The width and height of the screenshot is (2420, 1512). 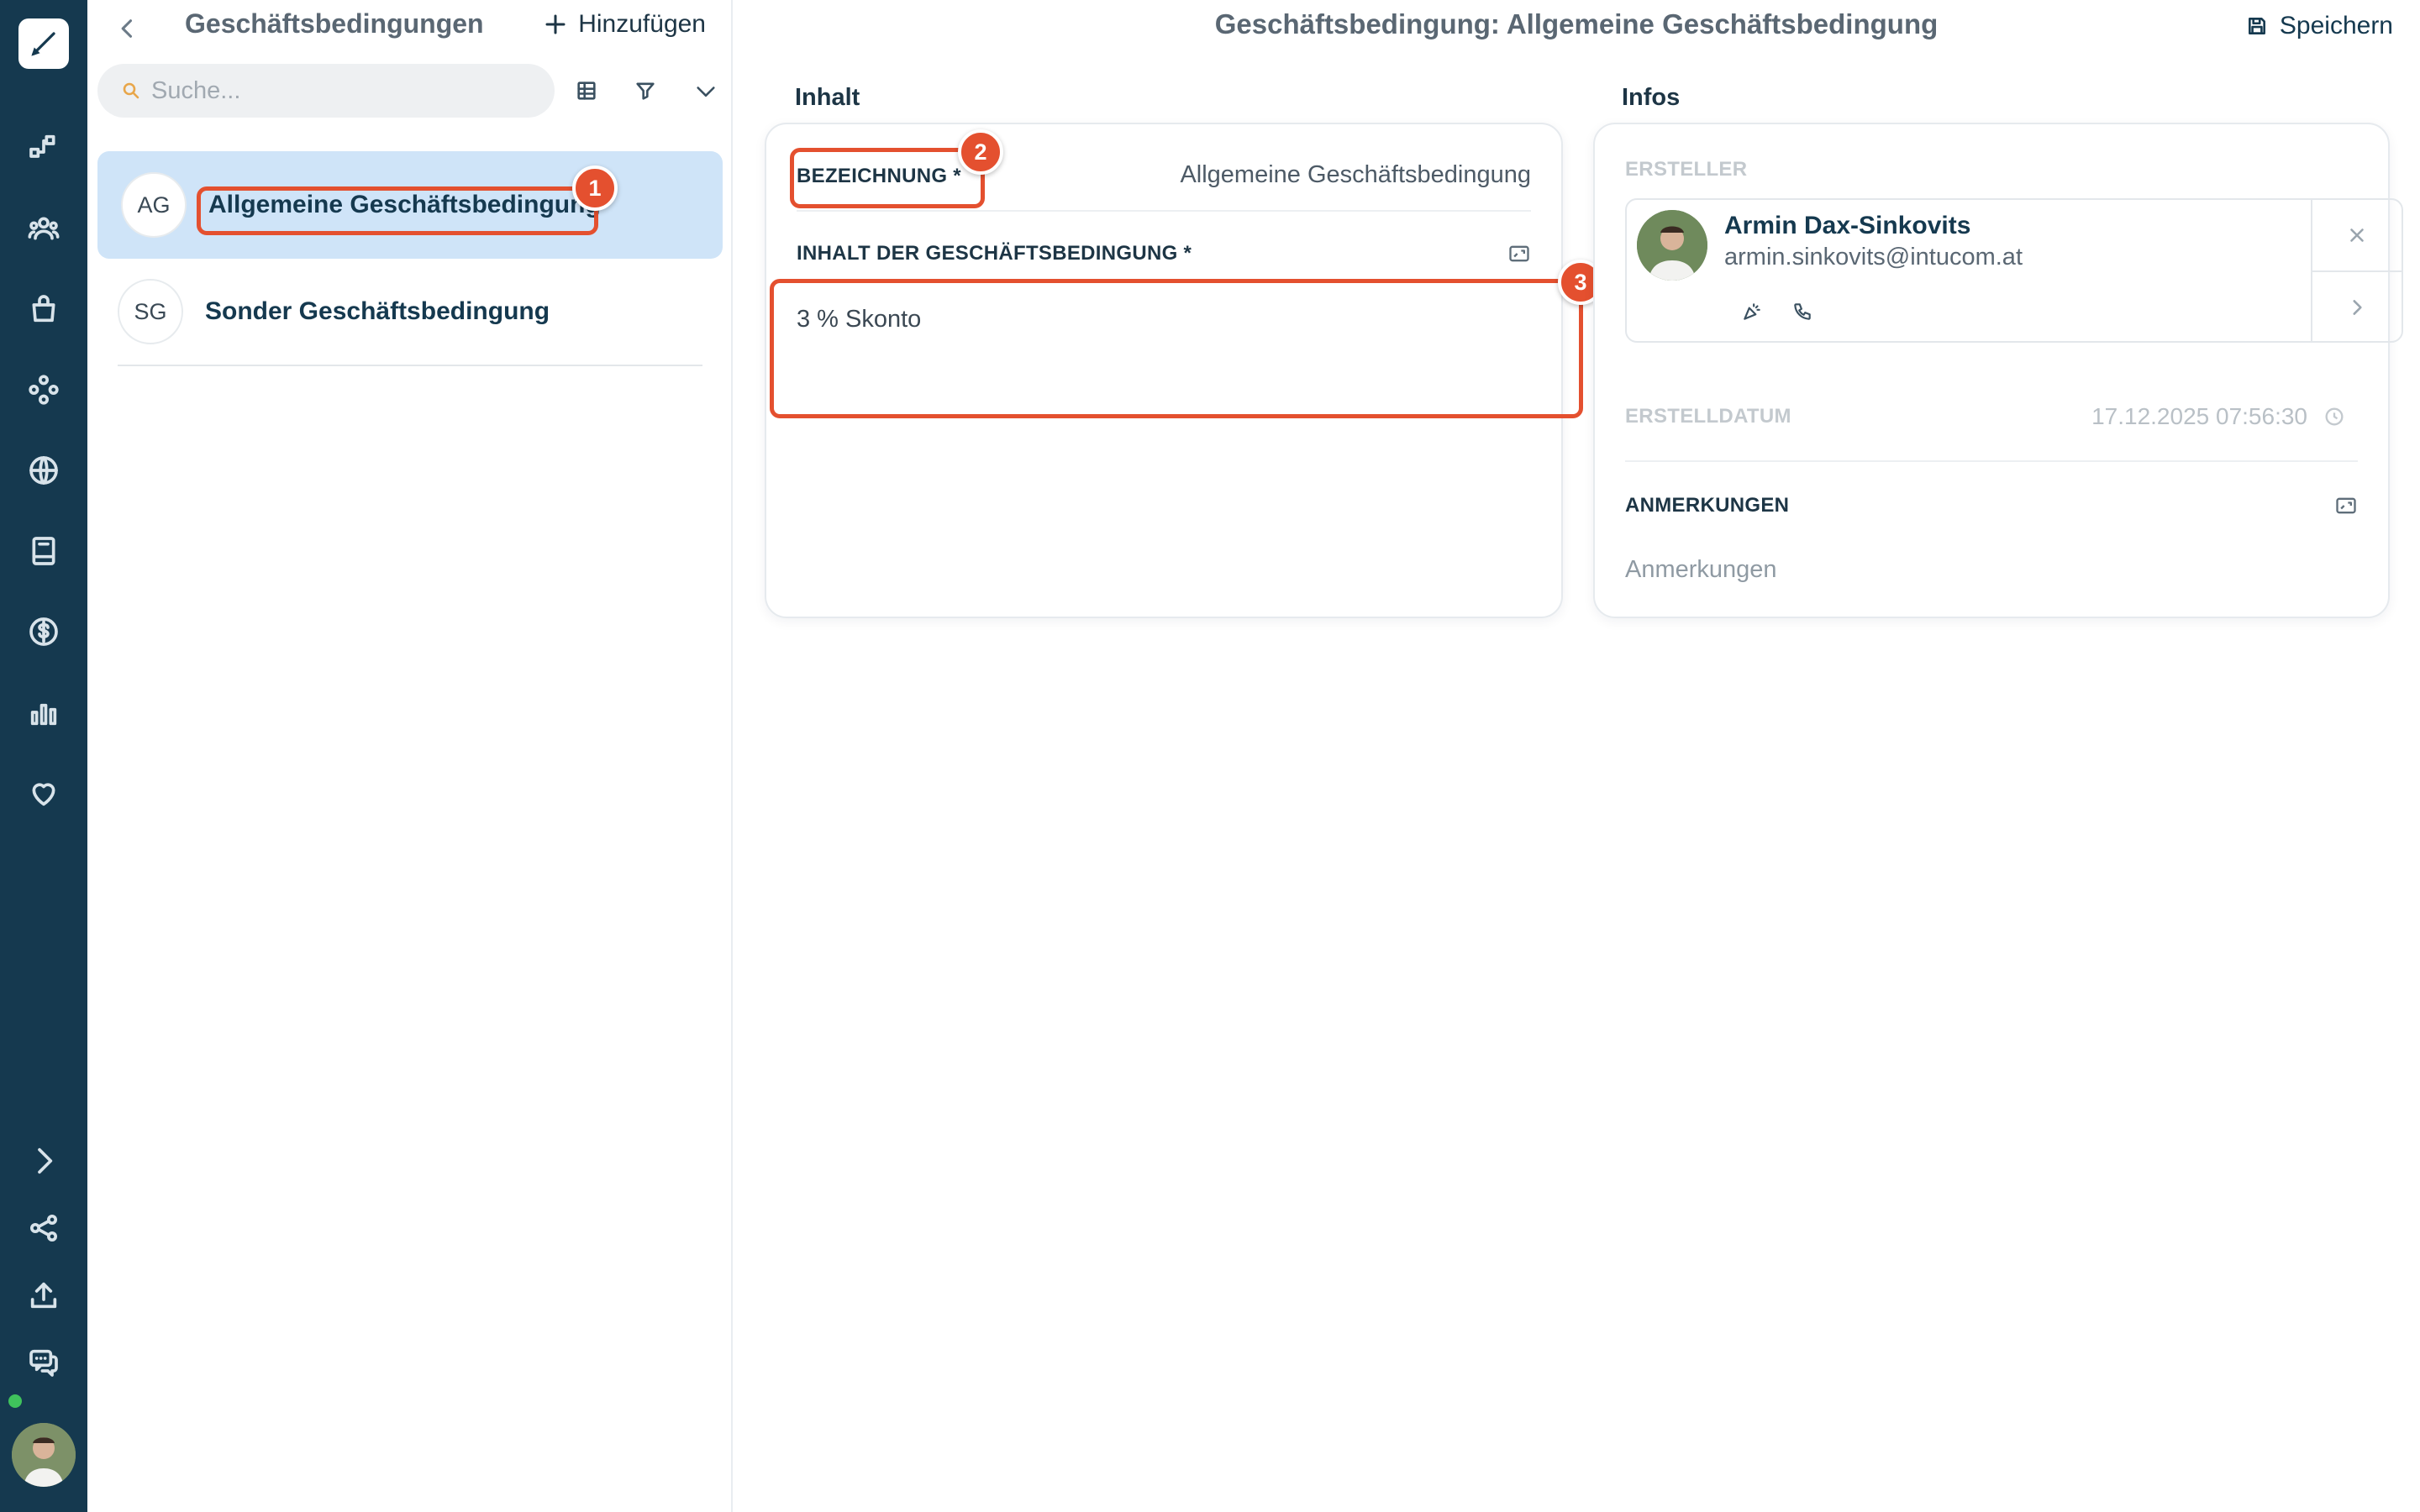 I want to click on users-icon, so click(x=44, y=228).